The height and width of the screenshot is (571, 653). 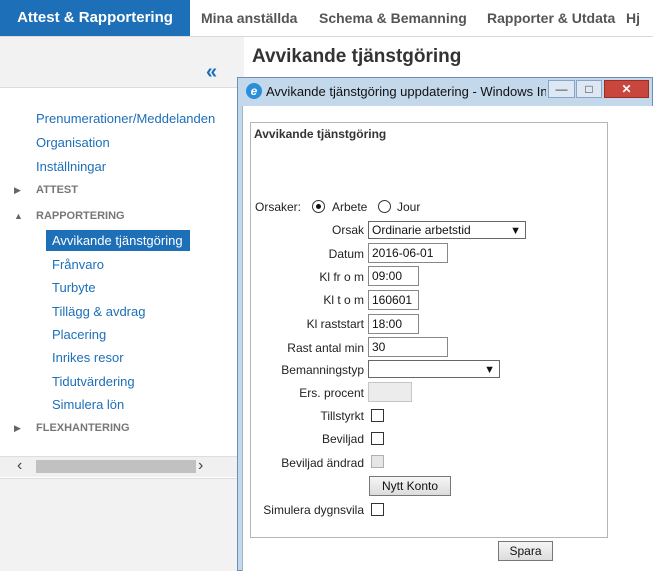 I want to click on collapse-sidebar-icon: «, so click(x=211, y=72).